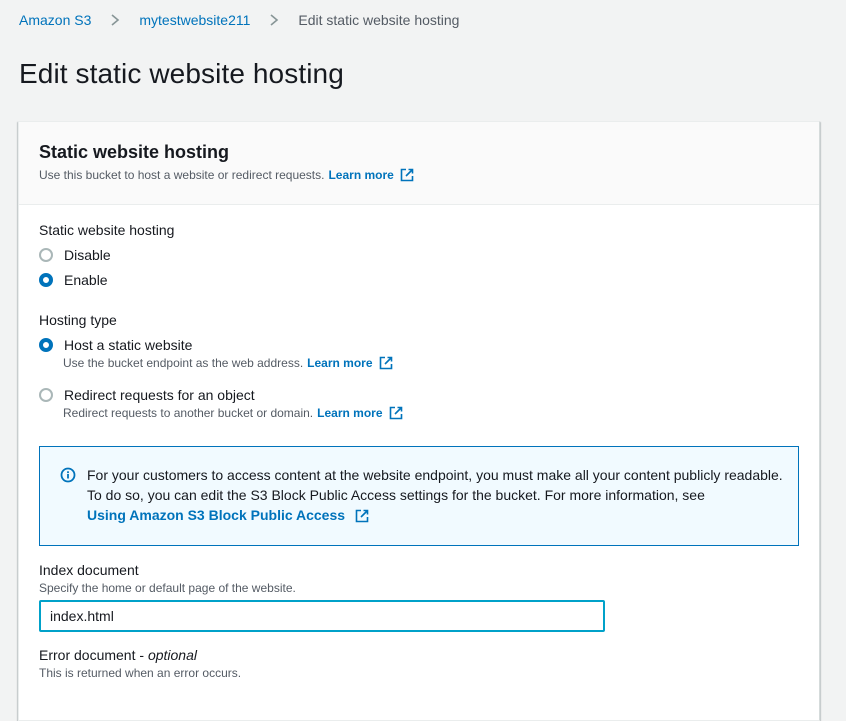  What do you see at coordinates (172, 655) in the screenshot?
I see `optional-tag: optional` at bounding box center [172, 655].